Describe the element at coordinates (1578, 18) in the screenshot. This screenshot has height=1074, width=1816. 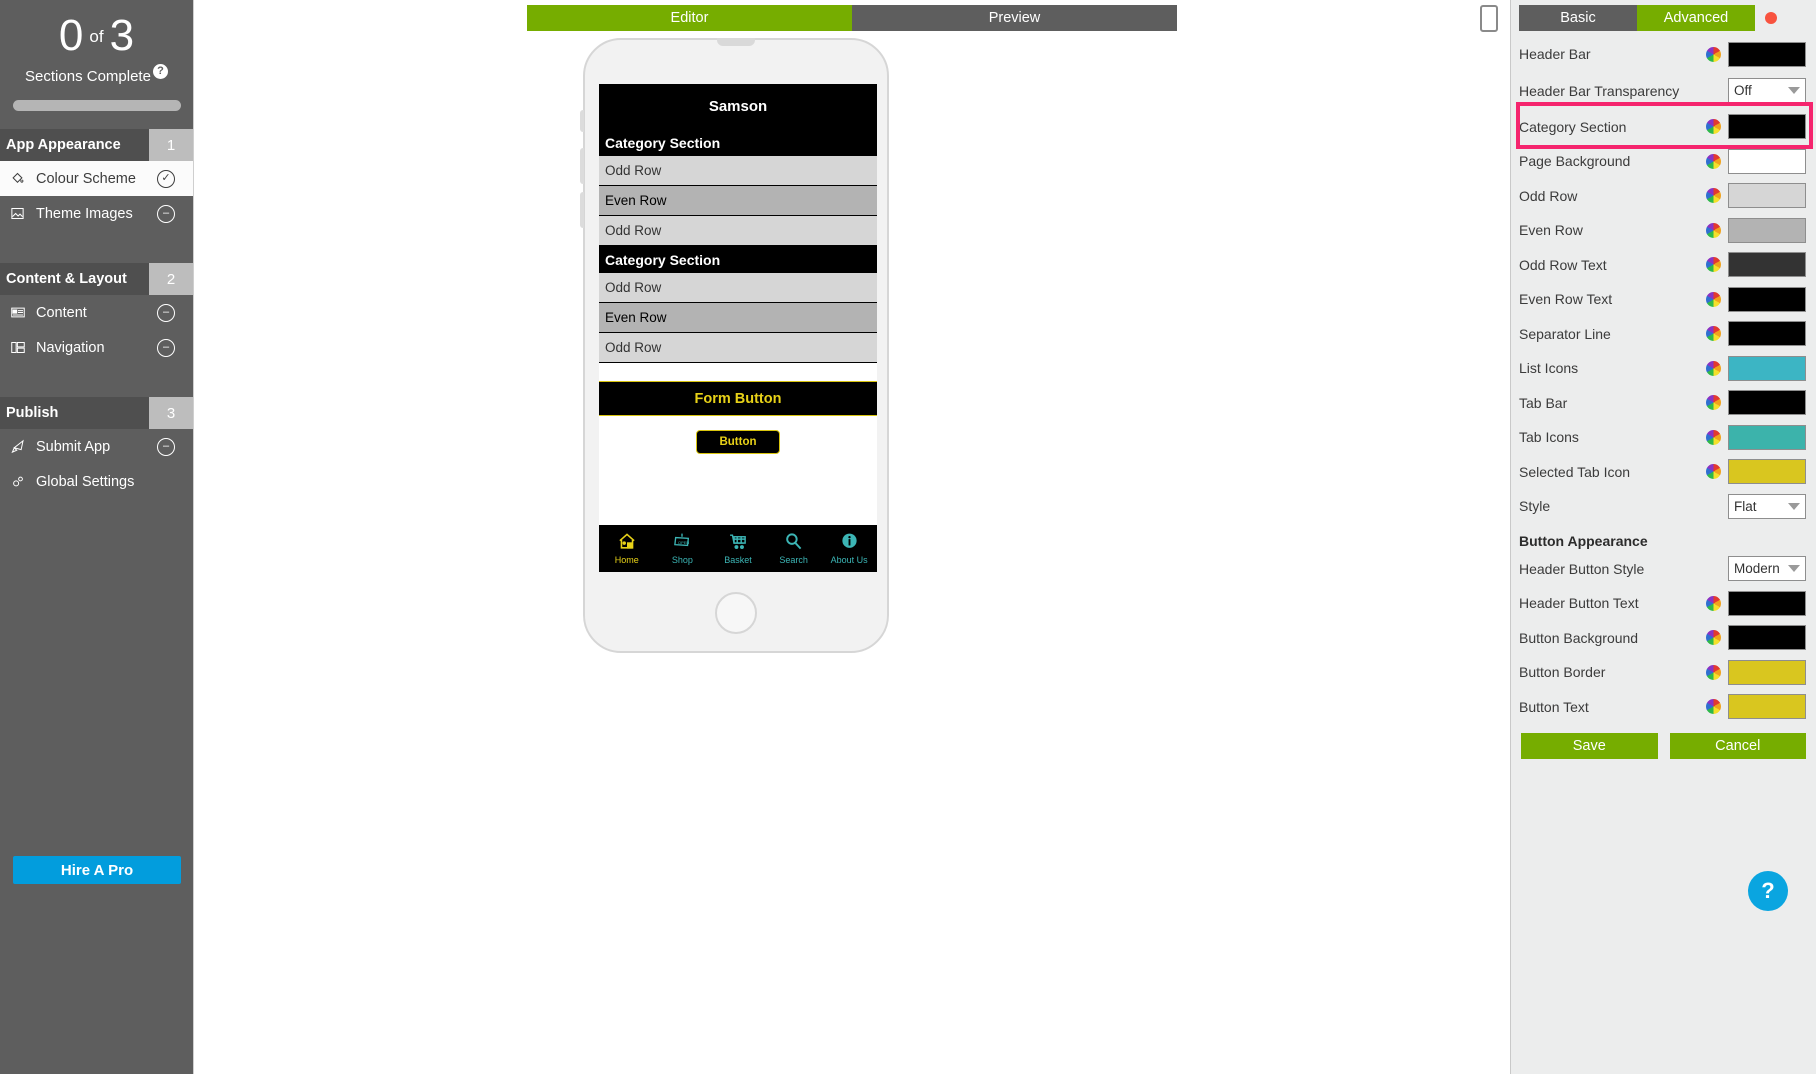
I see `tab-basic: Basic` at that location.